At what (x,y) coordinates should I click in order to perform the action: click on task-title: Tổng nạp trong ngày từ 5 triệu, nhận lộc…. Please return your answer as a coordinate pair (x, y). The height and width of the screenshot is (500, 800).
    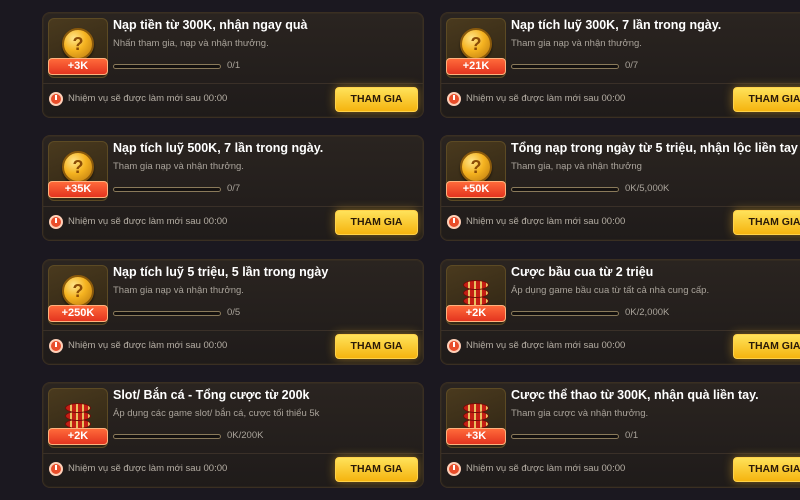
    Looking at the image, I should click on (654, 148).